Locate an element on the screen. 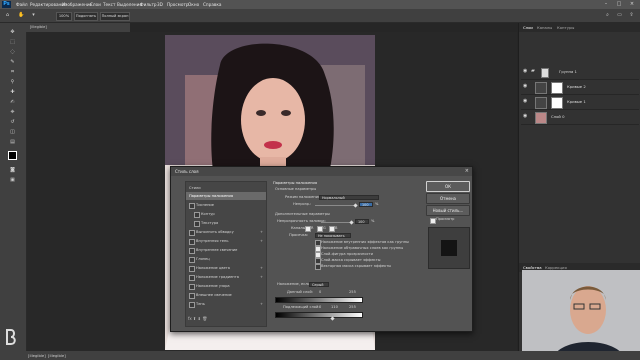  drop-shadow-item: Тень + is located at coordinates (226, 304).